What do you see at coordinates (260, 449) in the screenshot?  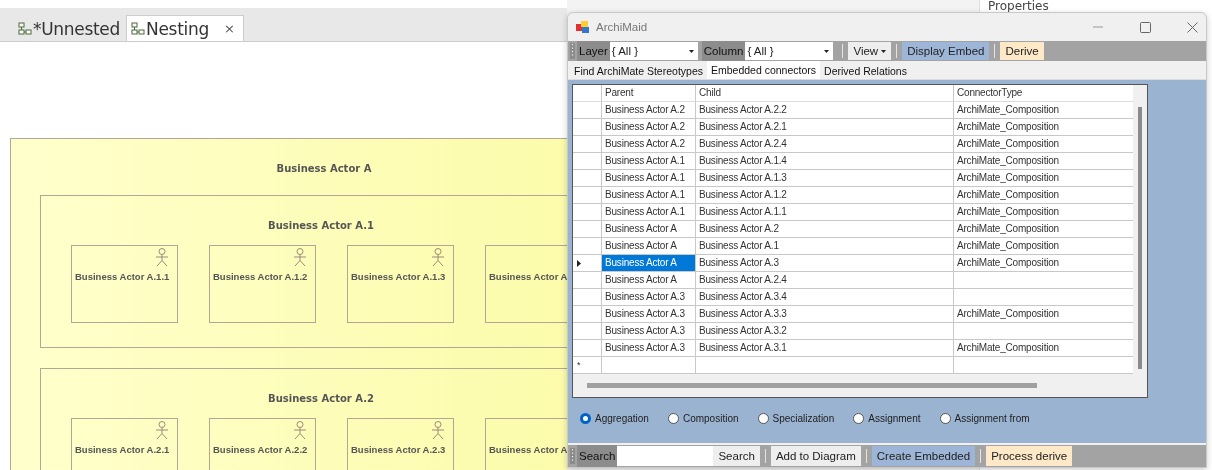 I see `actor-label: Business Actor A.2.2` at bounding box center [260, 449].